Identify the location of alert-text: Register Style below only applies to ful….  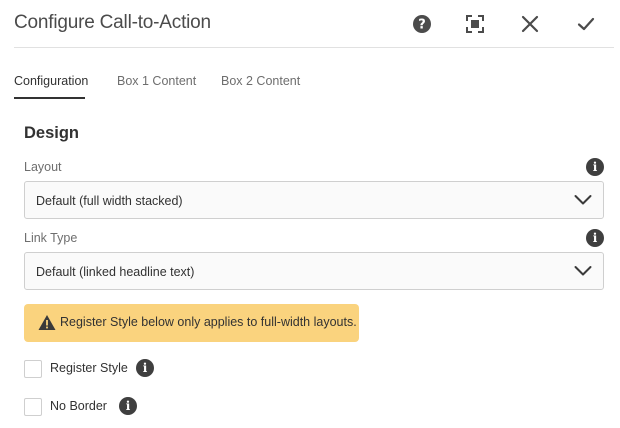
(208, 322).